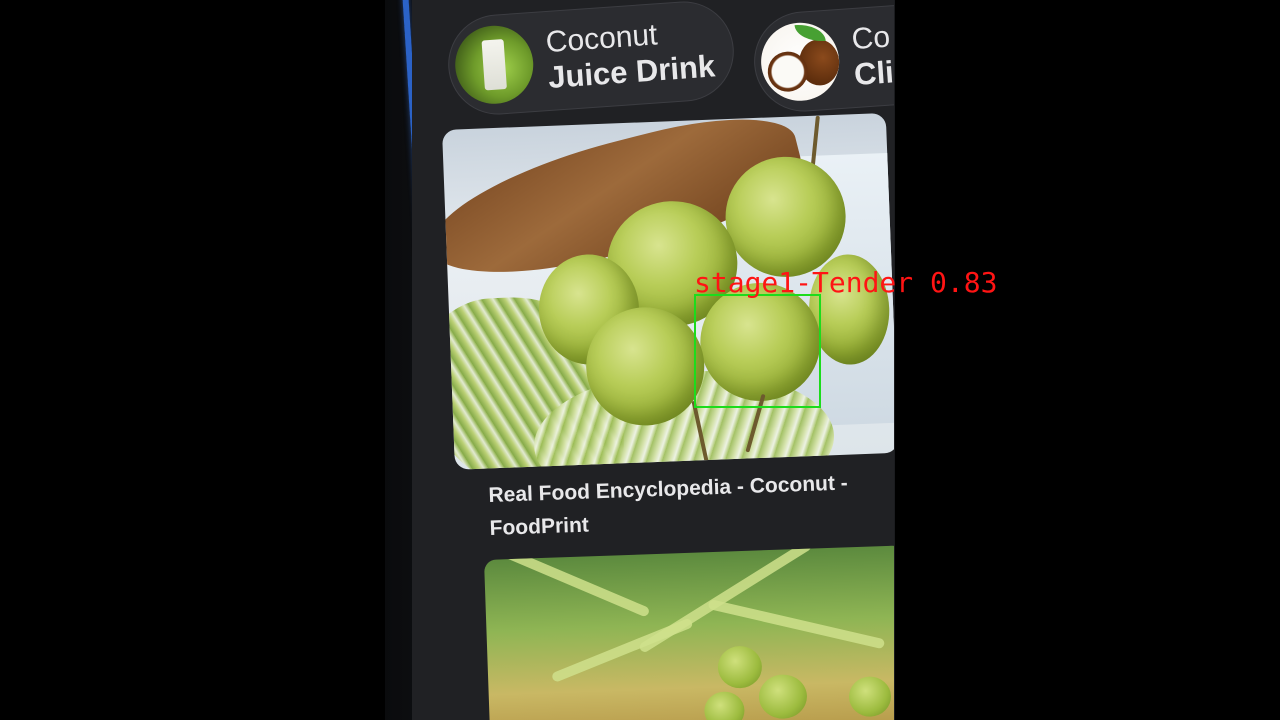 The image size is (1280, 720). Describe the element at coordinates (873, 73) in the screenshot. I see `chip-subtitle: Cli` at that location.